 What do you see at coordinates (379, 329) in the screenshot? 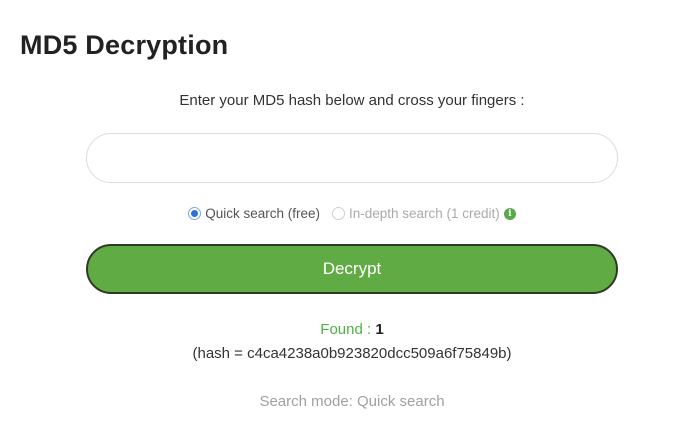
I see `found-value: 1` at bounding box center [379, 329].